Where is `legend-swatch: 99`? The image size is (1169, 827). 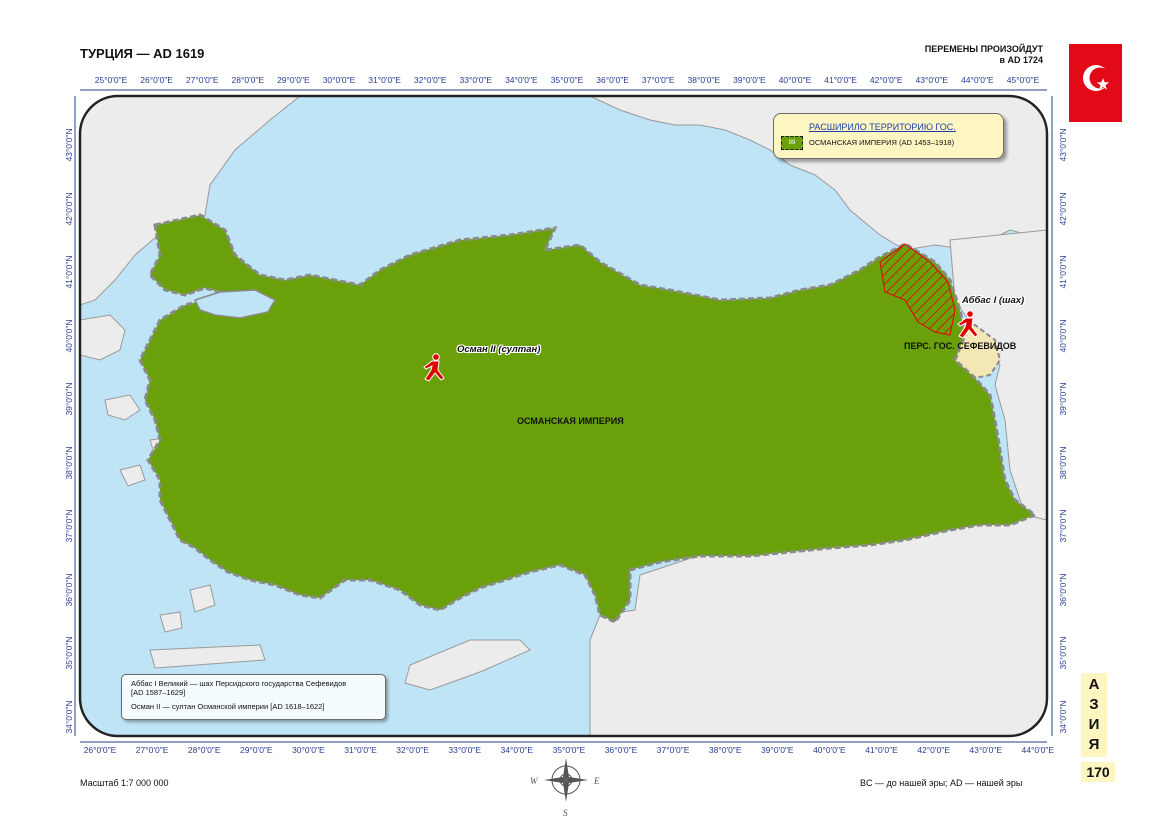 legend-swatch: 99 is located at coordinates (792, 143).